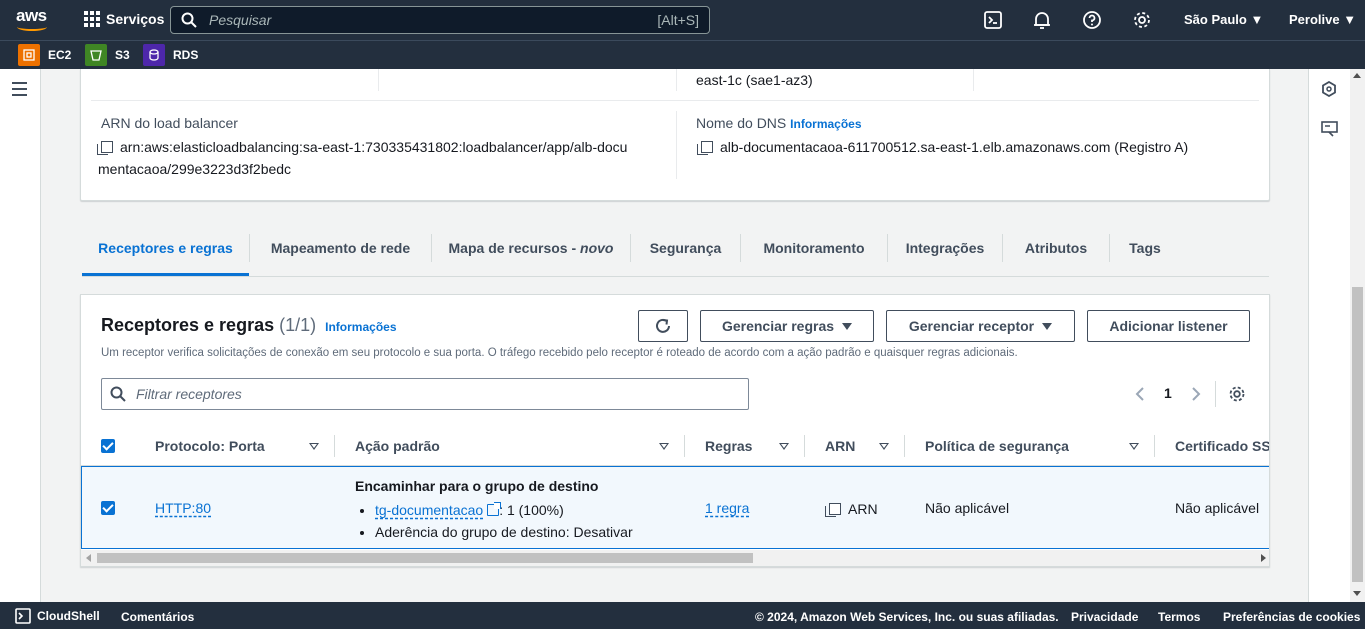 This screenshot has width=1365, height=629. I want to click on ssl-certificate-cell: Não aplicável, so click(1217, 508).